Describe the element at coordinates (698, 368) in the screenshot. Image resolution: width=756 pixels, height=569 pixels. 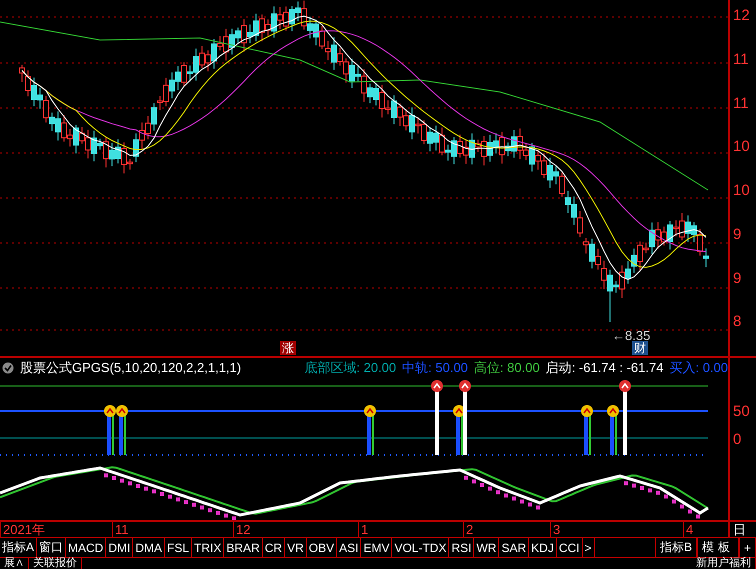
I see `indicator-value: 买入: 0.00` at that location.